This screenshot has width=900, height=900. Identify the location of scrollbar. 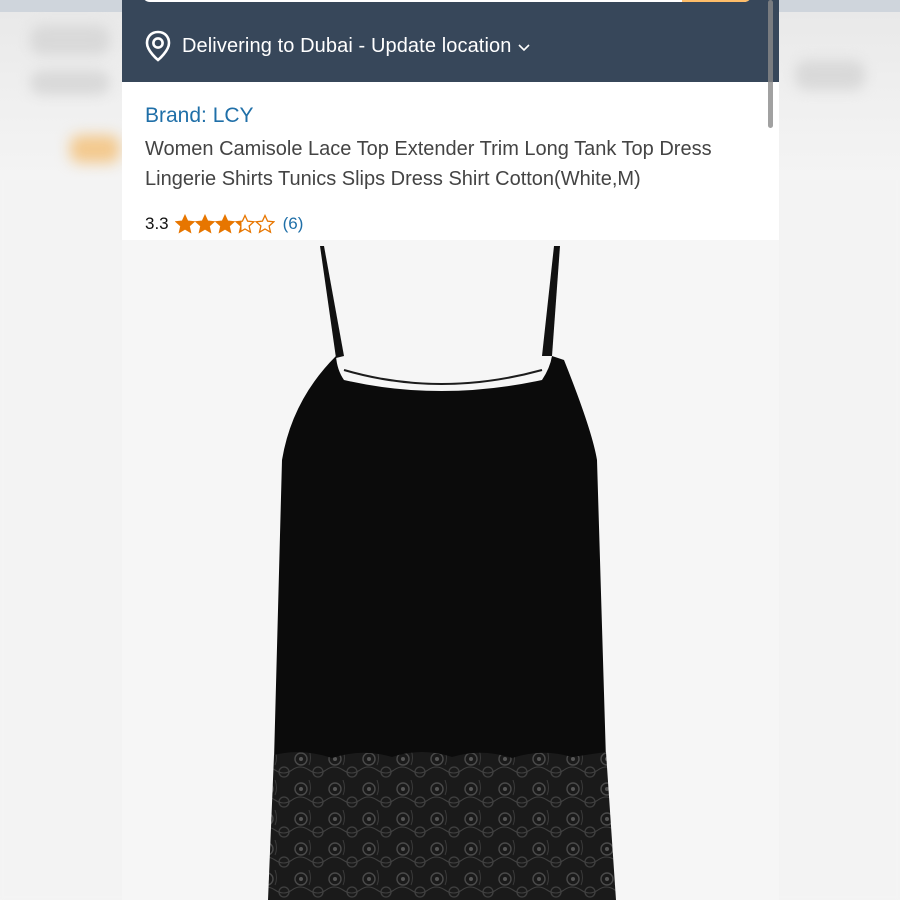
(770, 64).